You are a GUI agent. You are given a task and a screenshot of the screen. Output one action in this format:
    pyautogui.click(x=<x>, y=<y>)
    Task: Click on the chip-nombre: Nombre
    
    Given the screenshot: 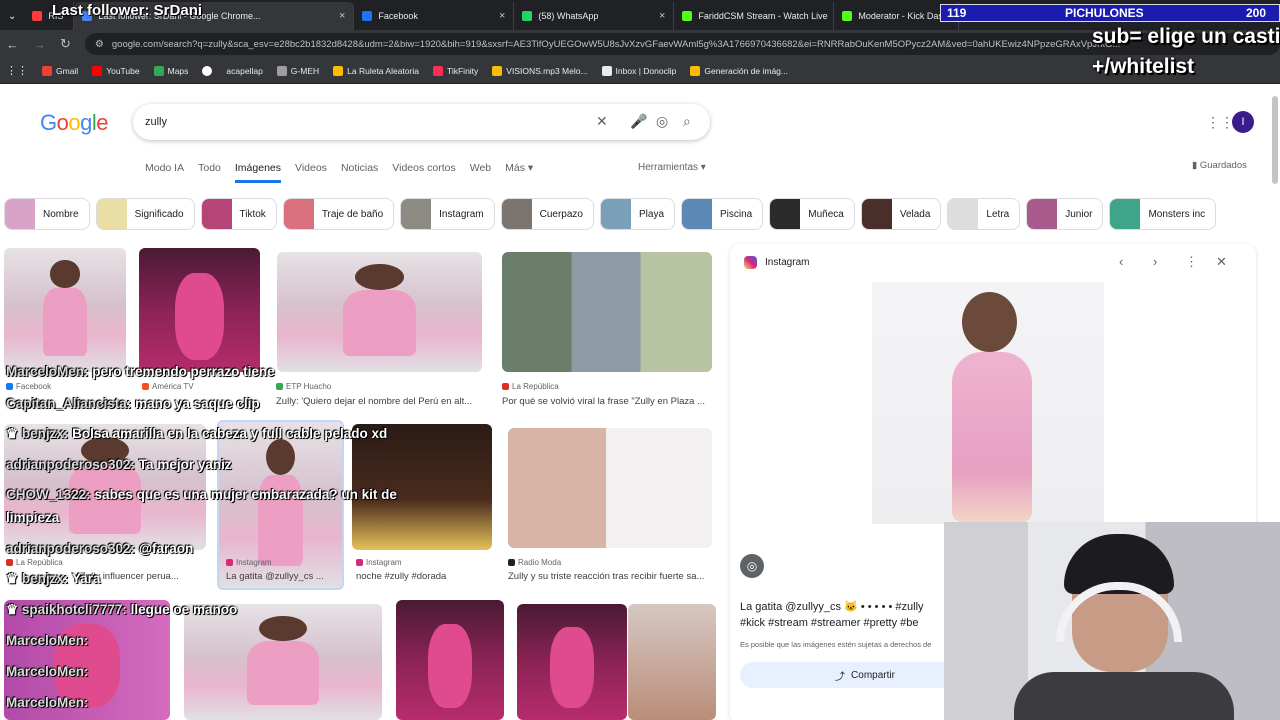 What is the action you would take?
    pyautogui.click(x=47, y=214)
    